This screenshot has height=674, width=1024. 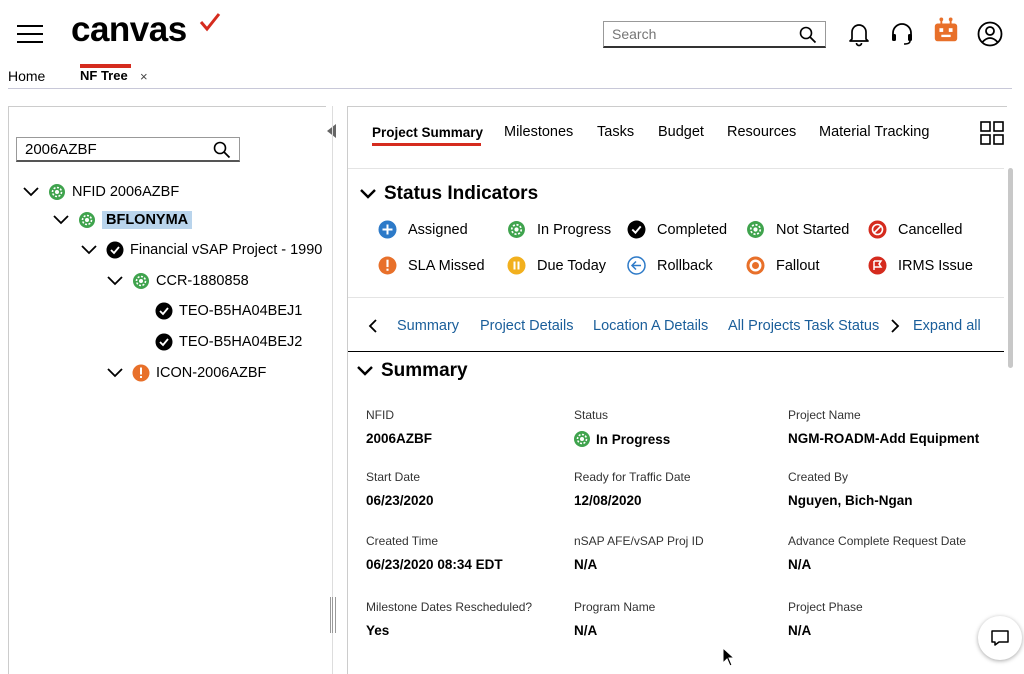 What do you see at coordinates (427, 132) in the screenshot?
I see `tab-project-summary: Project Summary` at bounding box center [427, 132].